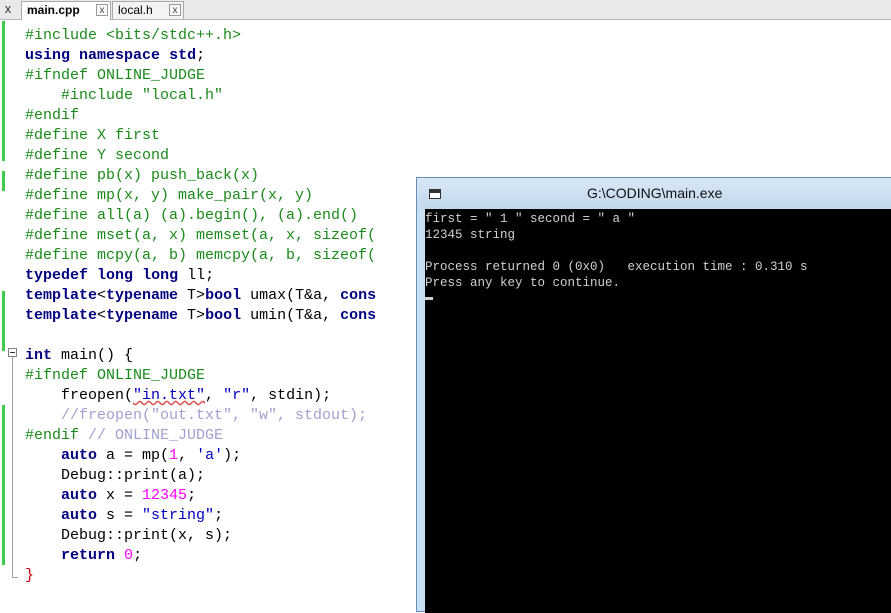  I want to click on editor-gutter, so click(11, 316).